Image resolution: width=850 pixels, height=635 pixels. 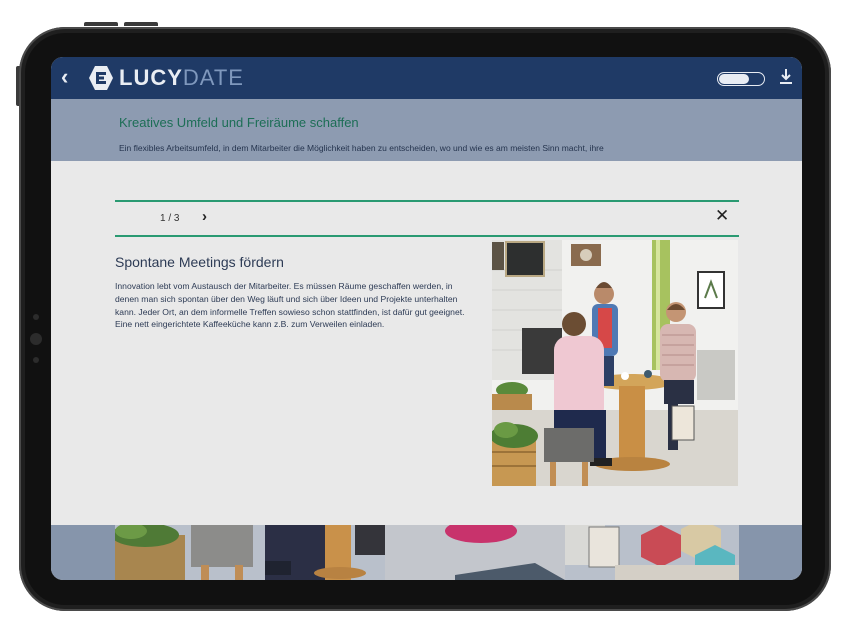 I want to click on close-icon: ✕, so click(x=722, y=216).